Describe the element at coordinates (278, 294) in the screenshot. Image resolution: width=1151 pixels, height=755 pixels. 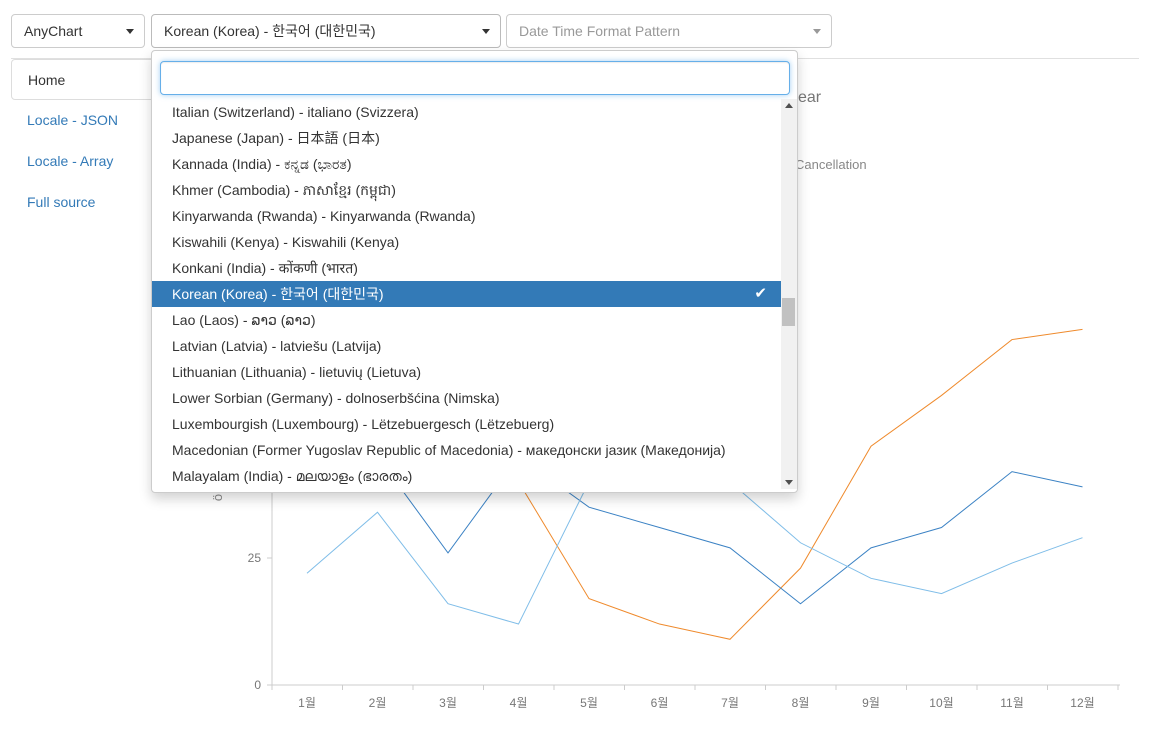
I see `locale-option-label: Korean (Korea) - 한국어 (대한민국)` at that location.